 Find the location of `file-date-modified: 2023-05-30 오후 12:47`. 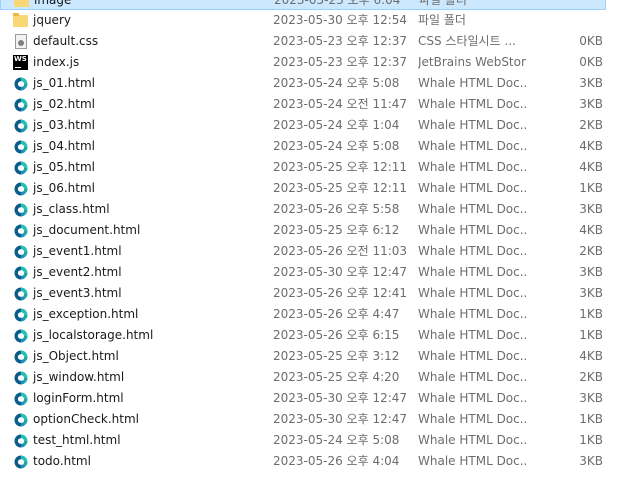

file-date-modified: 2023-05-30 오후 12:47 is located at coordinates (340, 398).